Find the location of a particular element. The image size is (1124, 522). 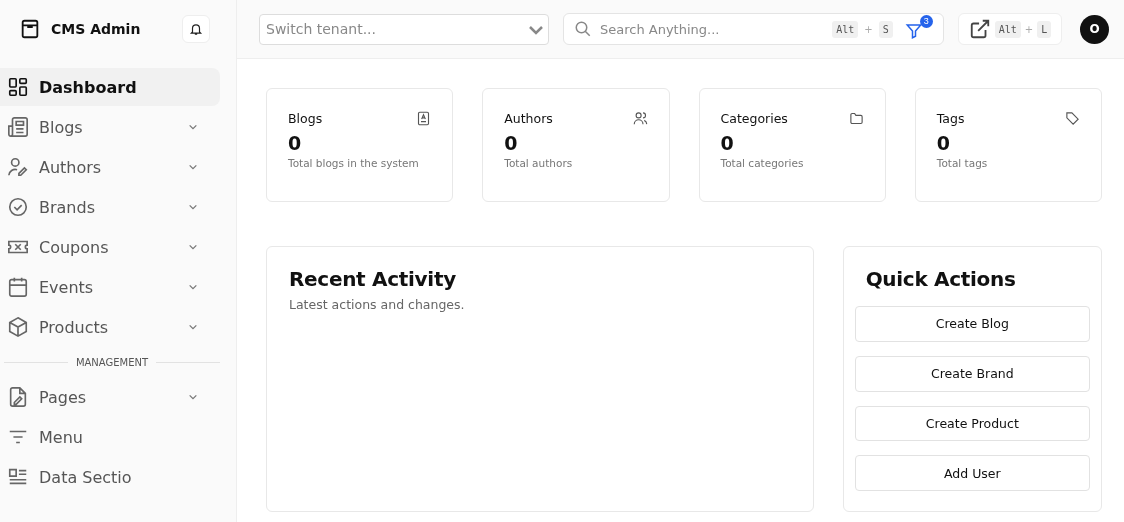

calendar-icon is located at coordinates (18, 287).